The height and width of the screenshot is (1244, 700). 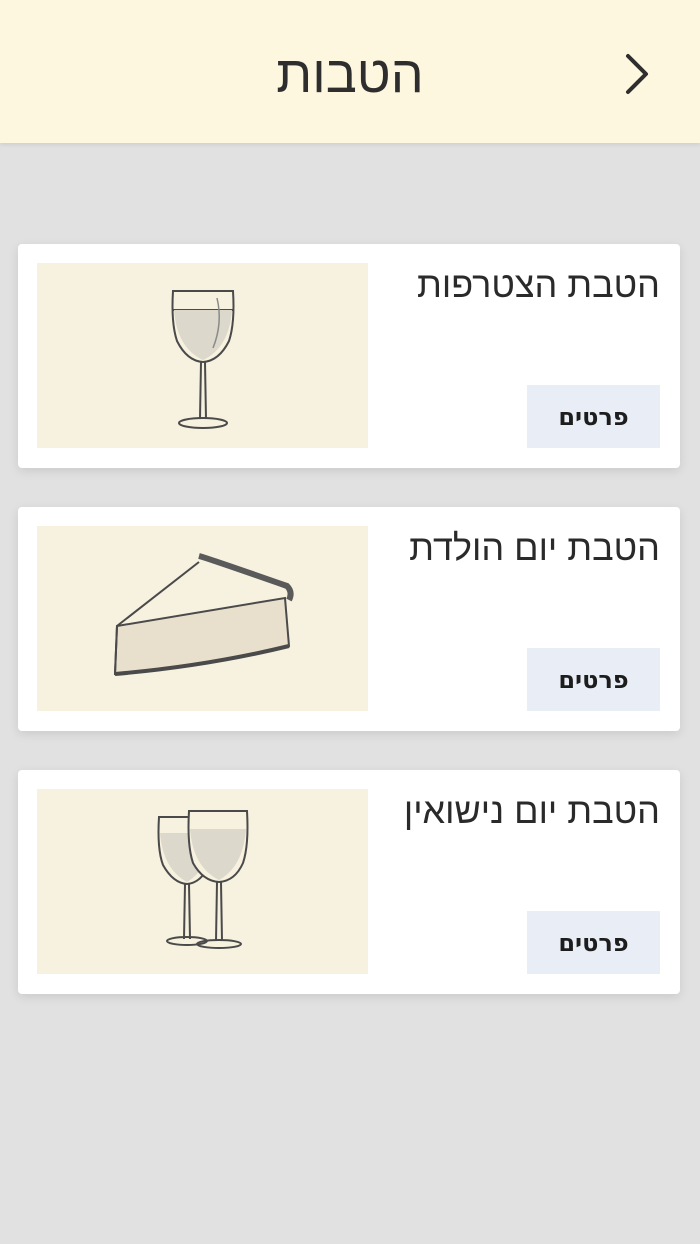 I want to click on two-wine-glasses-icon, so click(x=203, y=879).